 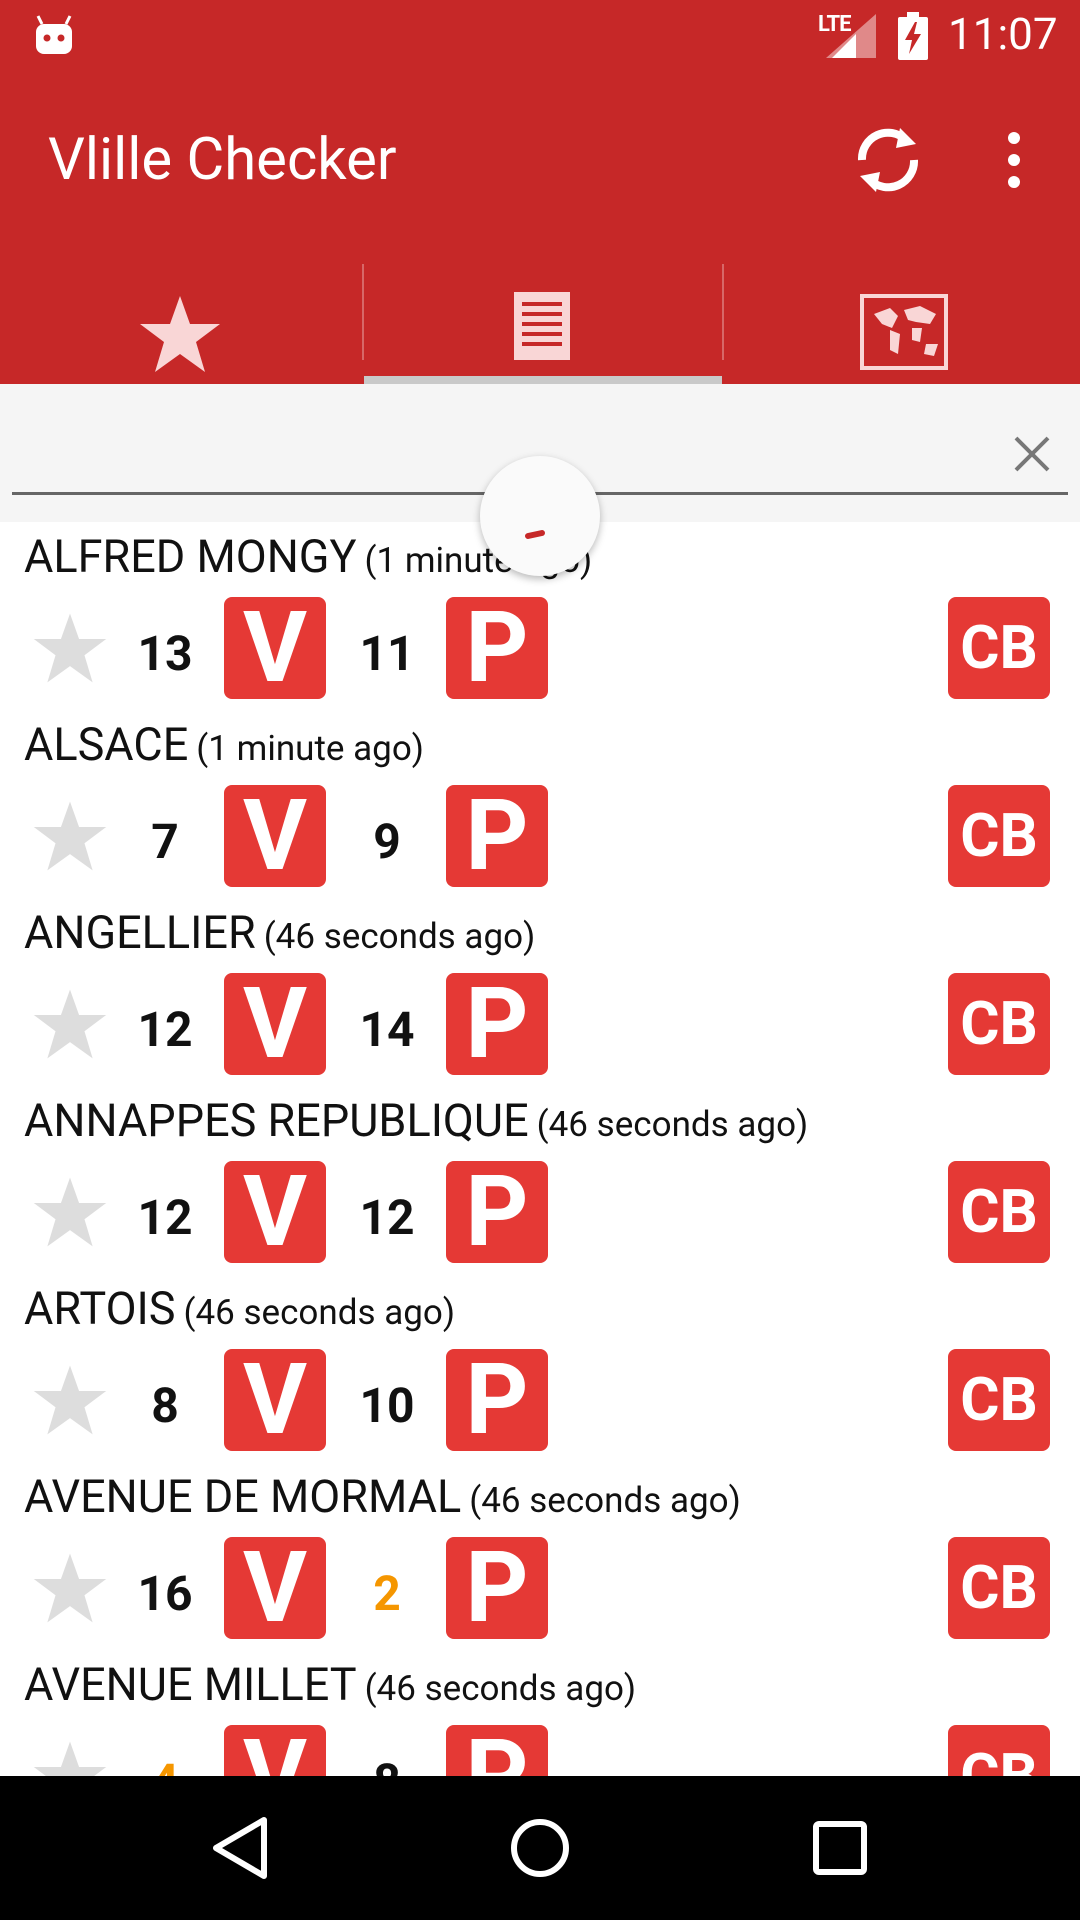 What do you see at coordinates (904, 332) in the screenshot?
I see `map-icon` at bounding box center [904, 332].